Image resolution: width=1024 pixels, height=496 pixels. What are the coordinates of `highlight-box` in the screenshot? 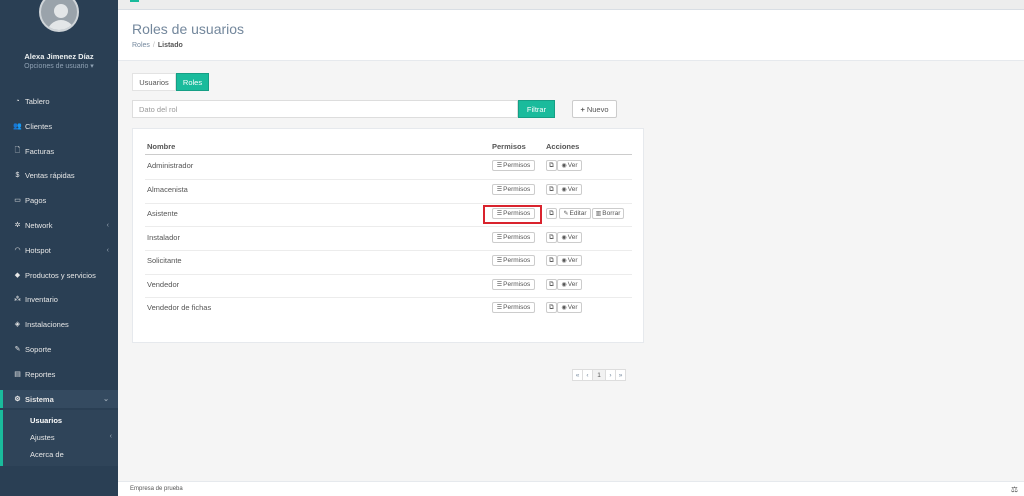 It's located at (512, 214).